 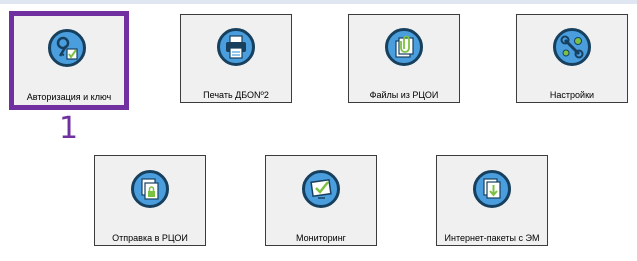 I want to click on tile-files-from-rcoi: Файлы из РЦОИ, so click(x=404, y=58).